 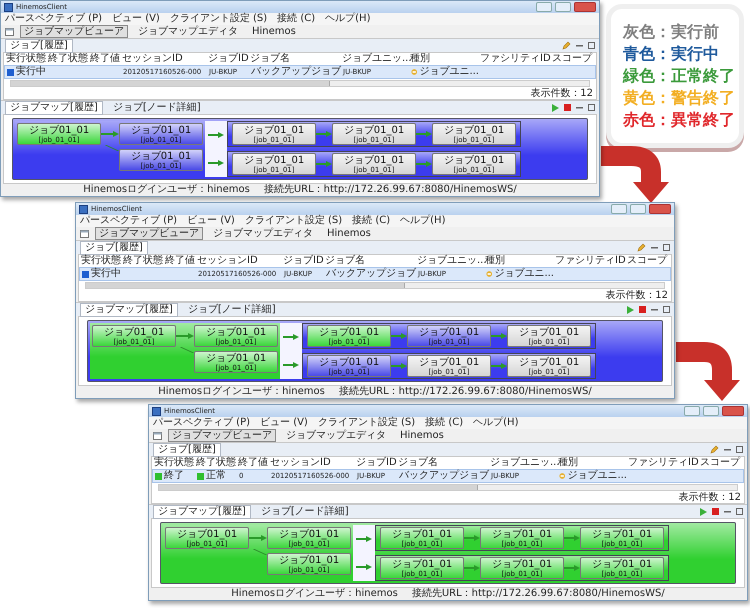 What do you see at coordinates (671, 54) in the screenshot?
I see `legend-text: 青色：実行中` at bounding box center [671, 54].